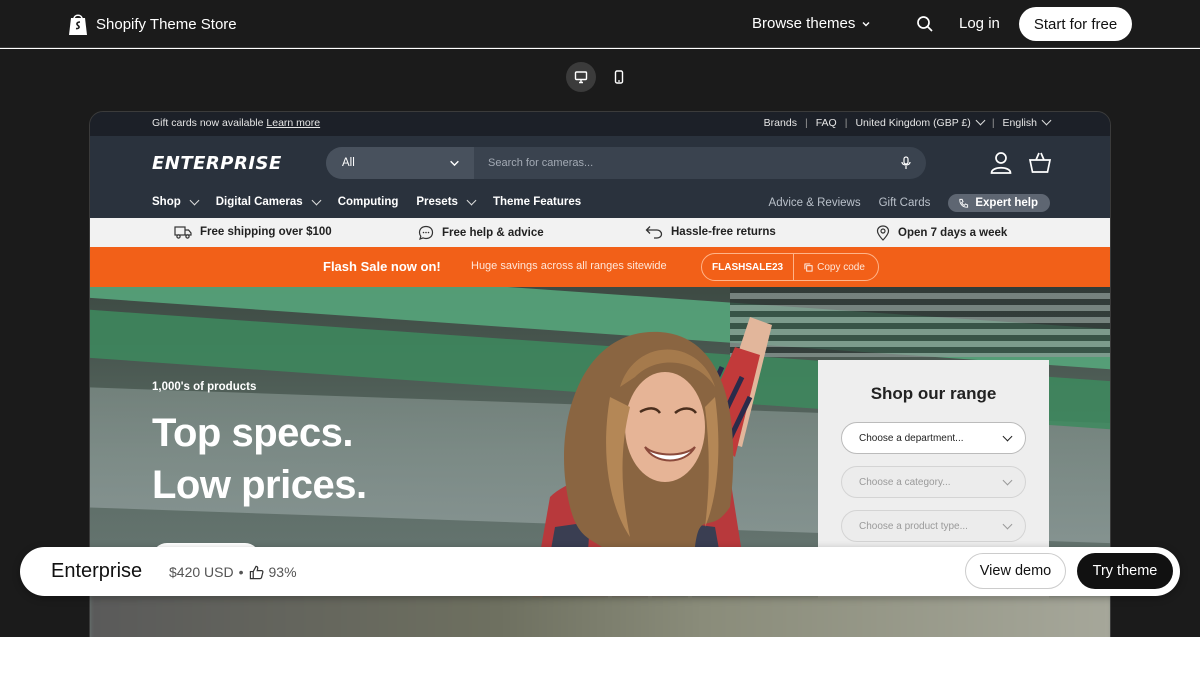 Image resolution: width=1200 pixels, height=676 pixels. I want to click on usp-help: Free help & advice, so click(481, 233).